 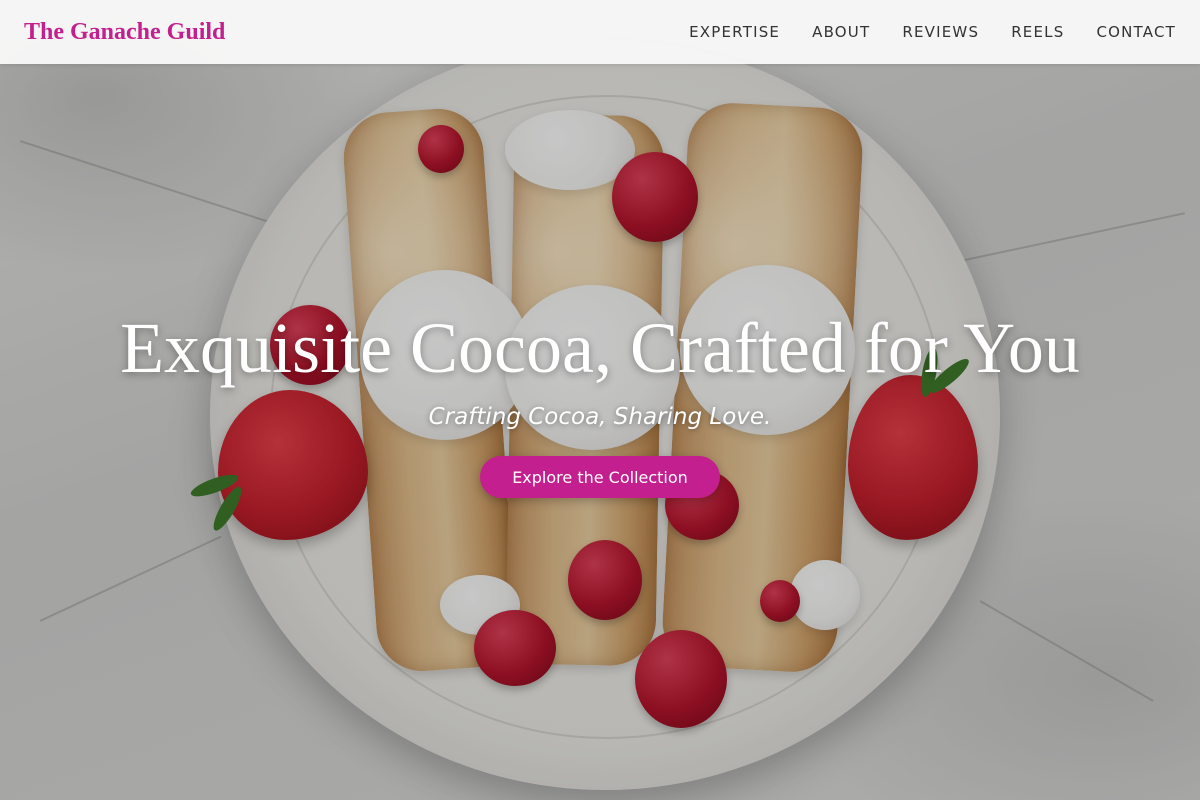 I want to click on nav-link-contact: CONTACT, so click(x=1136, y=32).